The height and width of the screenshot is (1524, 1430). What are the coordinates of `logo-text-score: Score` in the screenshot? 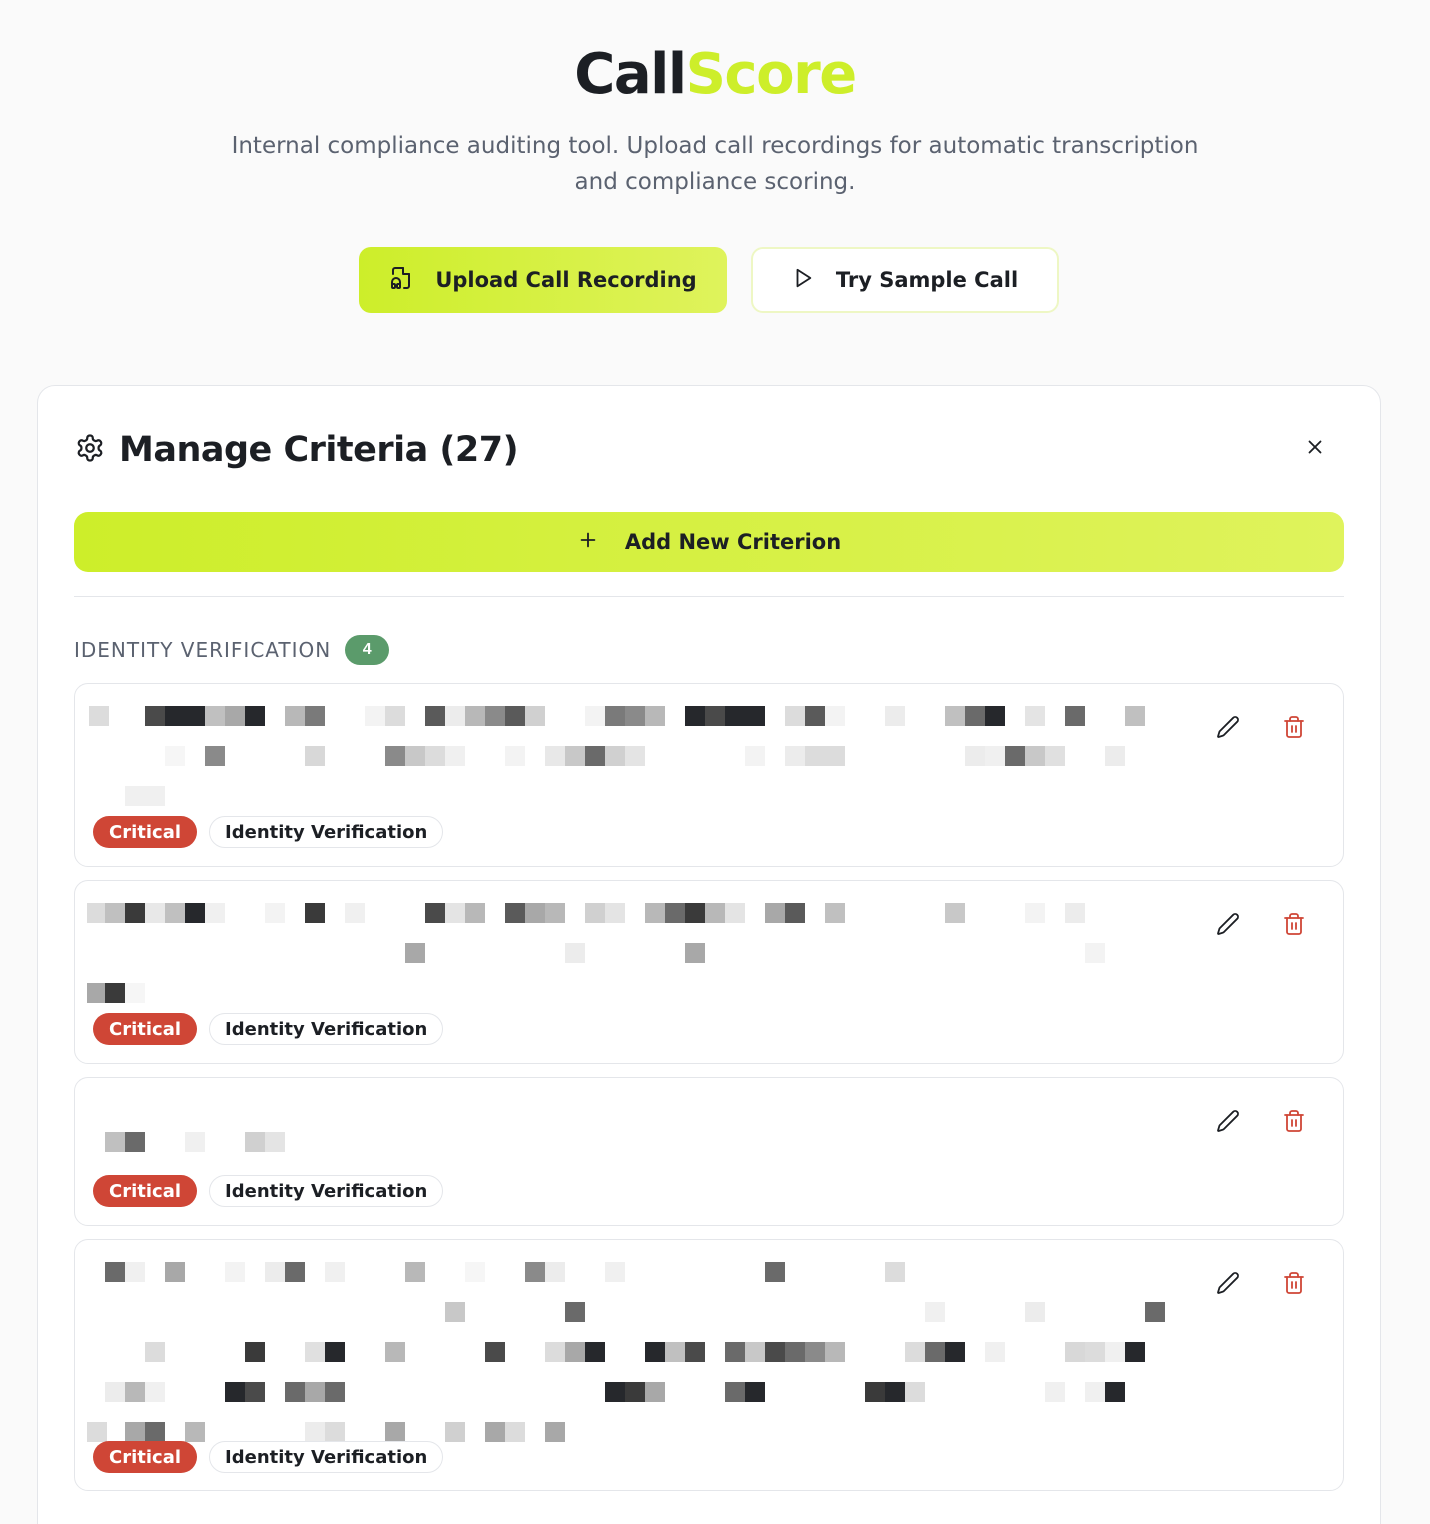 It's located at (771, 74).